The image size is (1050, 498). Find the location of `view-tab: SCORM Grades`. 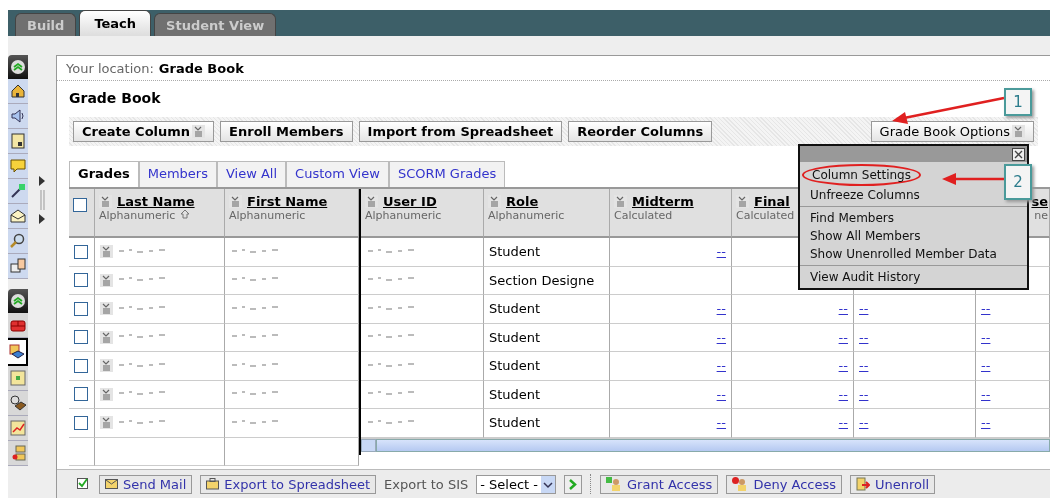

view-tab: SCORM Grades is located at coordinates (447, 174).